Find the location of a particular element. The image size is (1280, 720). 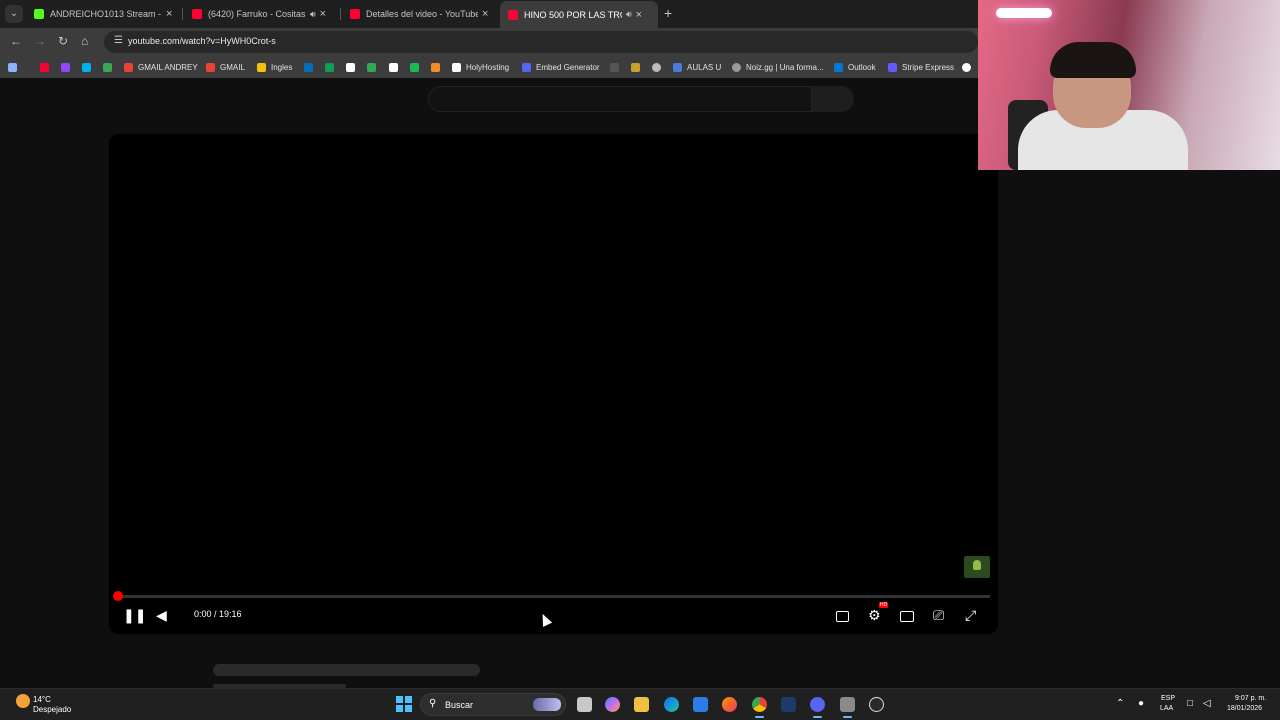

scrubber-handle is located at coordinates (118, 596).